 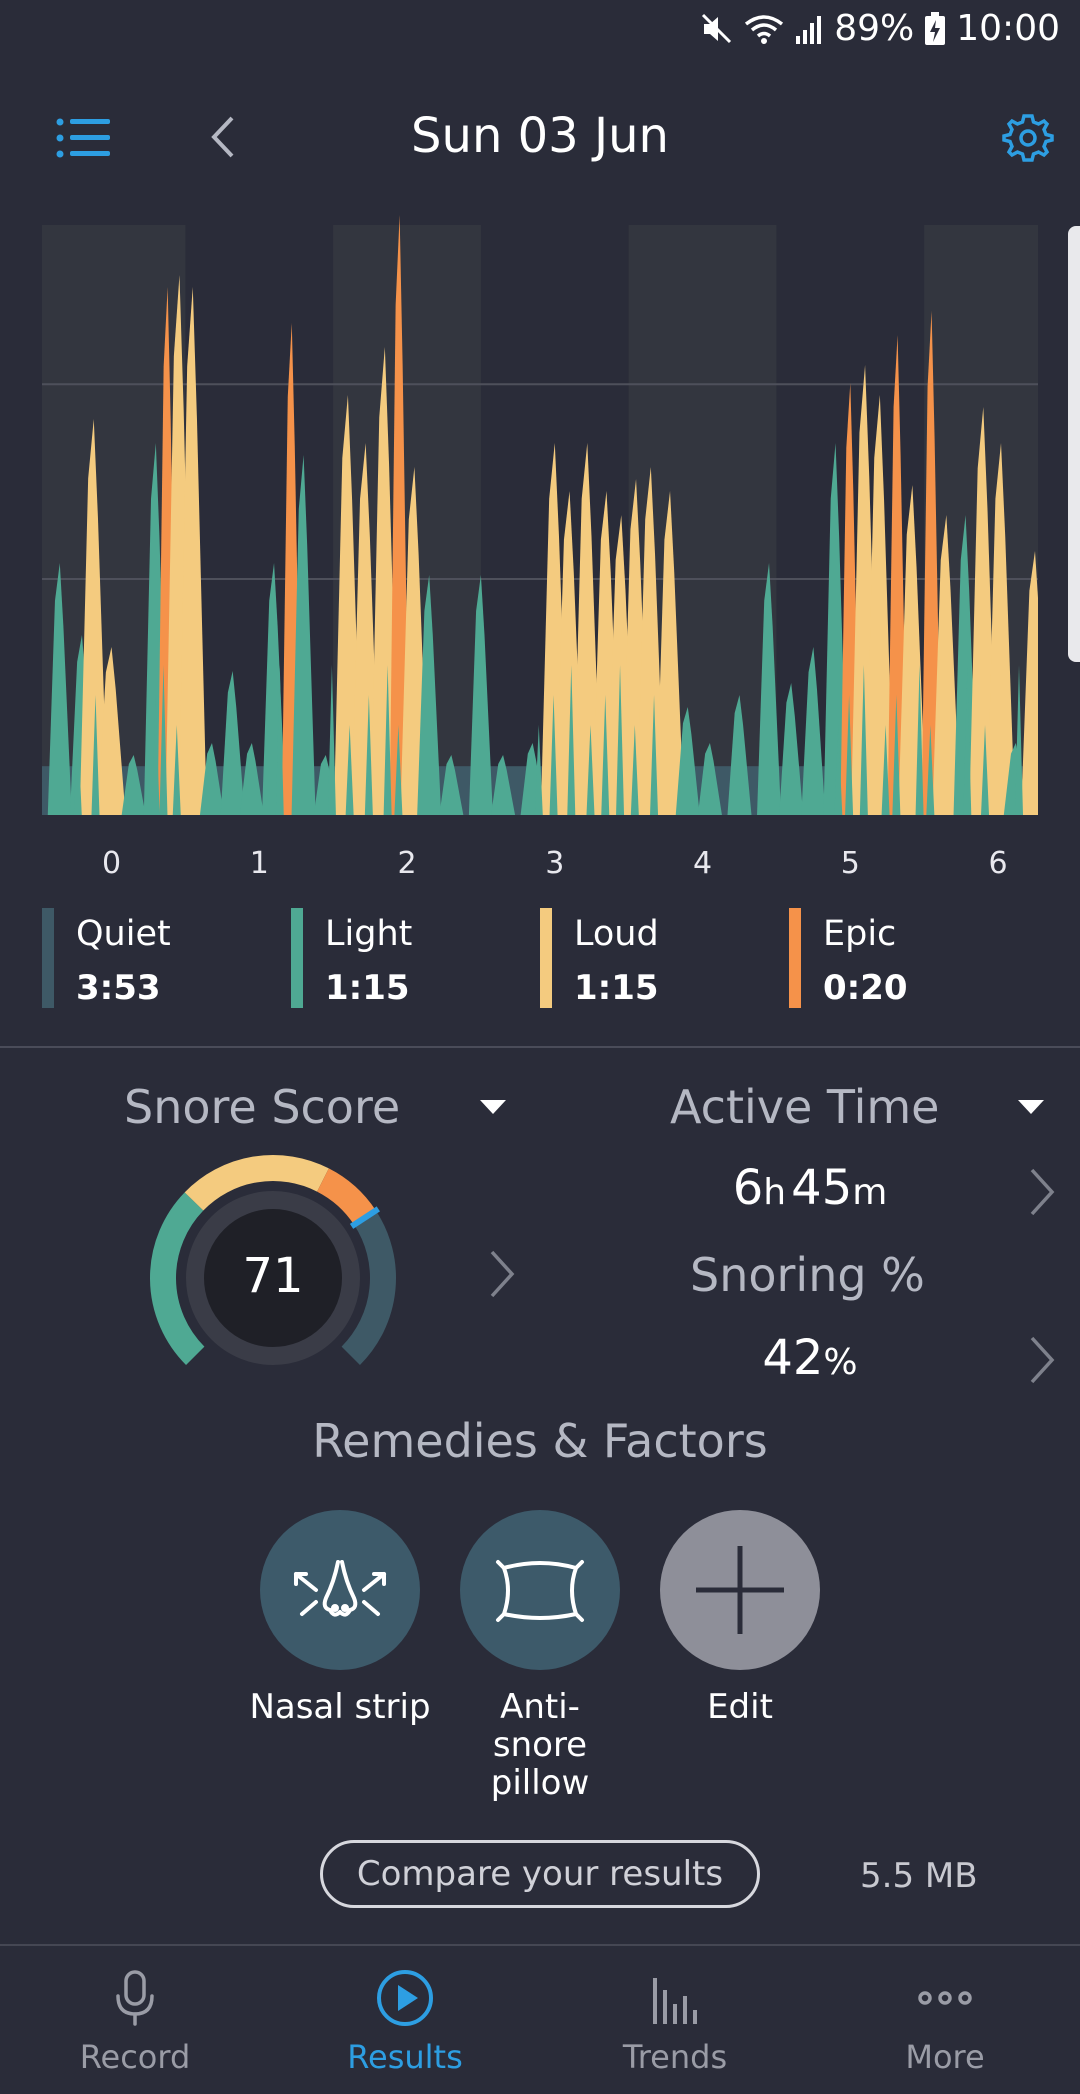 What do you see at coordinates (118, 988) in the screenshot?
I see `legend-value: 3:53` at bounding box center [118, 988].